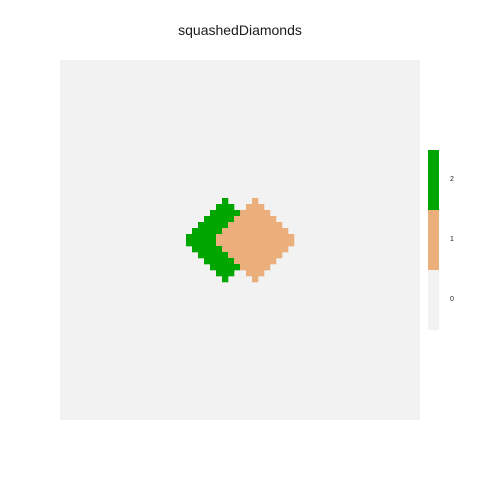 The image size is (480, 480). What do you see at coordinates (452, 299) in the screenshot?
I see `legend-label-0: 0` at bounding box center [452, 299].